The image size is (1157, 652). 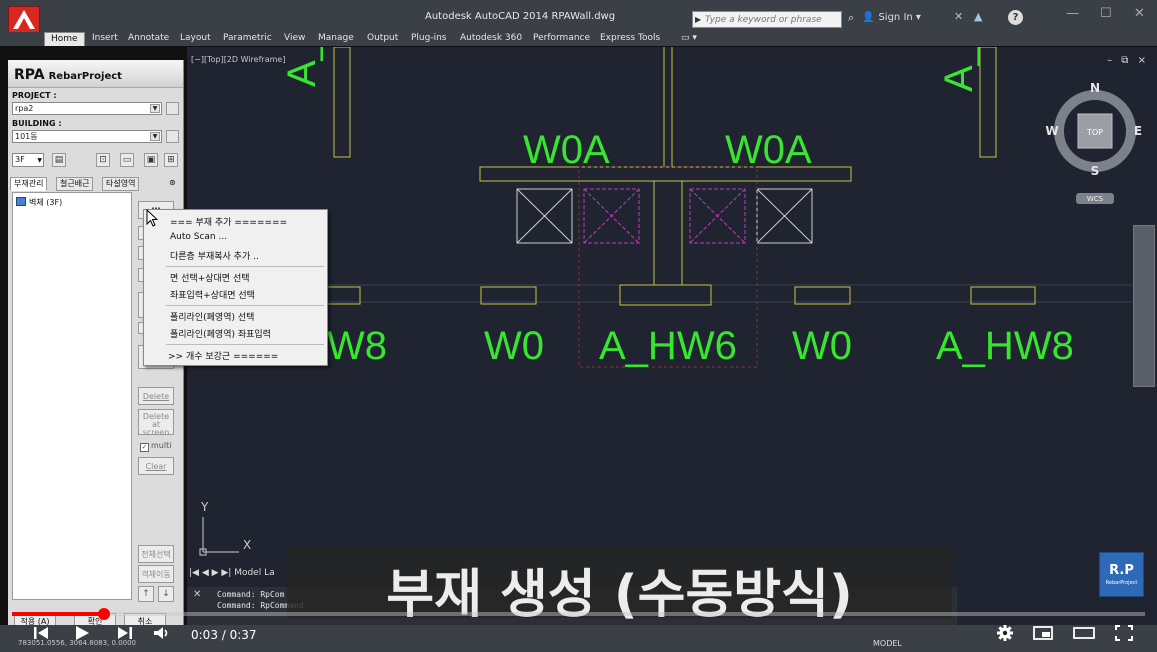 What do you see at coordinates (156, 554) in the screenshot?
I see `select-all-button: 전체선택` at bounding box center [156, 554].